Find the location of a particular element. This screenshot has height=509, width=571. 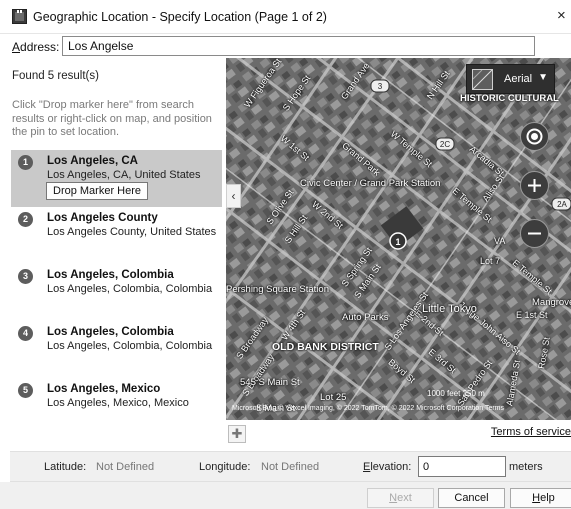

longitude-label: Longitude: is located at coordinates (225, 467).